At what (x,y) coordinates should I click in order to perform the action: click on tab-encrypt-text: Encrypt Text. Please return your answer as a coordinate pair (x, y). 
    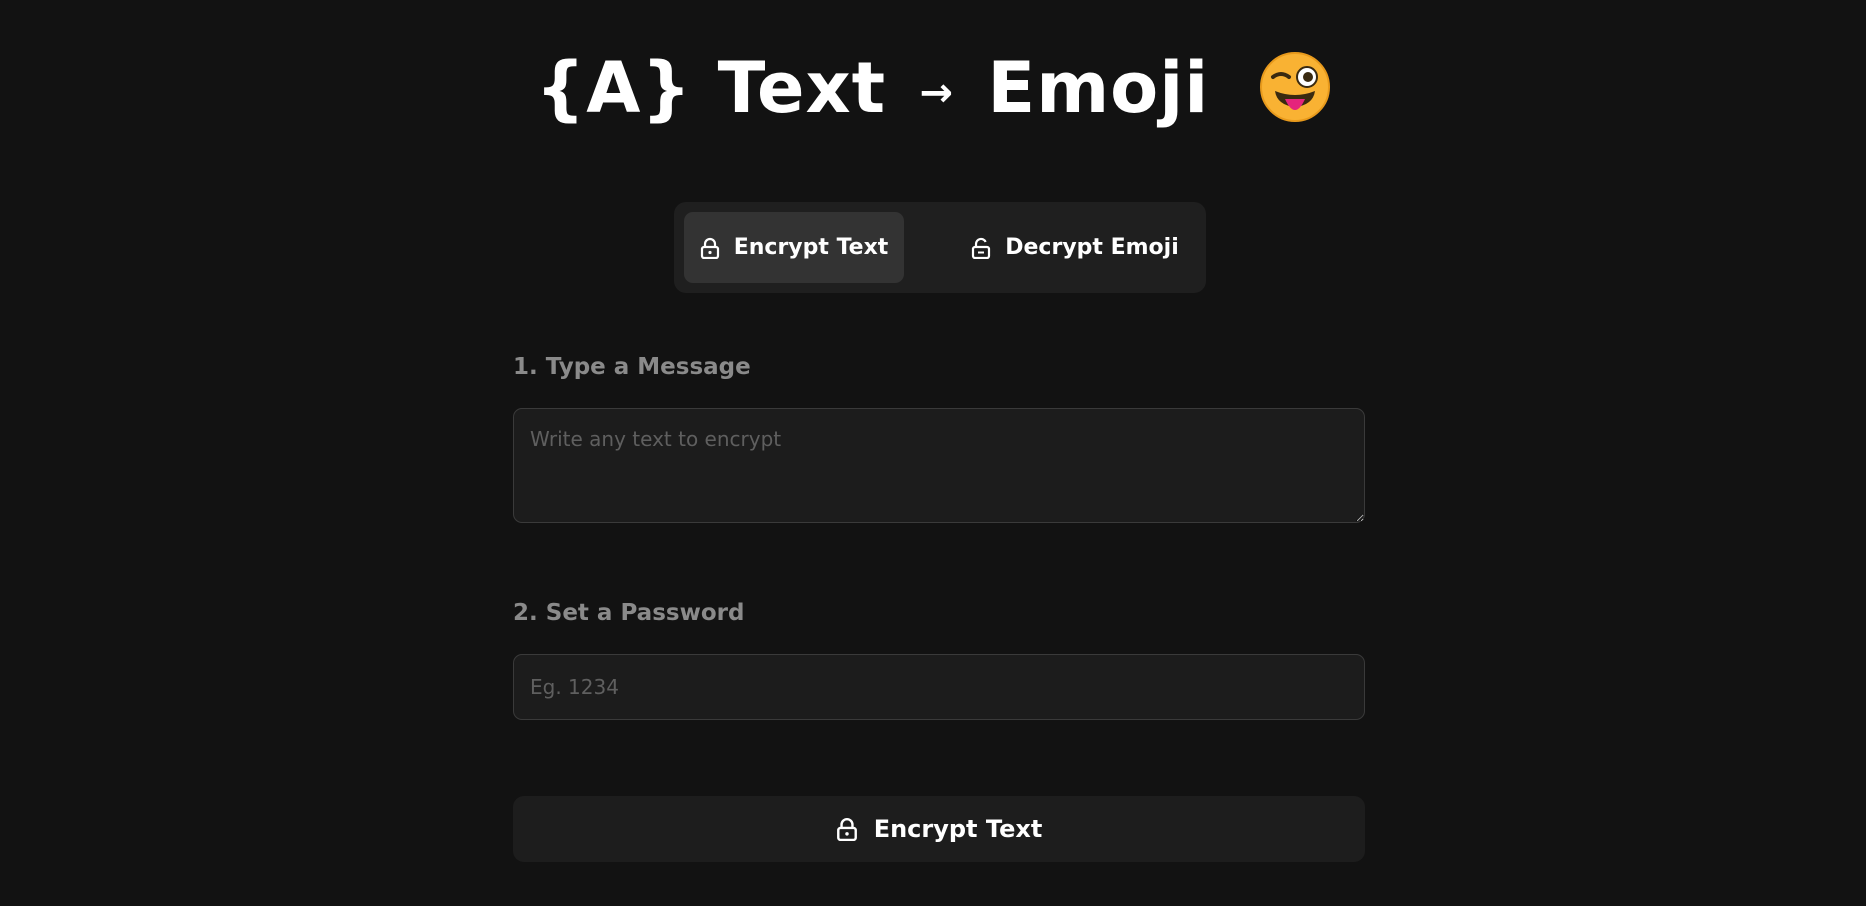
    Looking at the image, I should click on (794, 247).